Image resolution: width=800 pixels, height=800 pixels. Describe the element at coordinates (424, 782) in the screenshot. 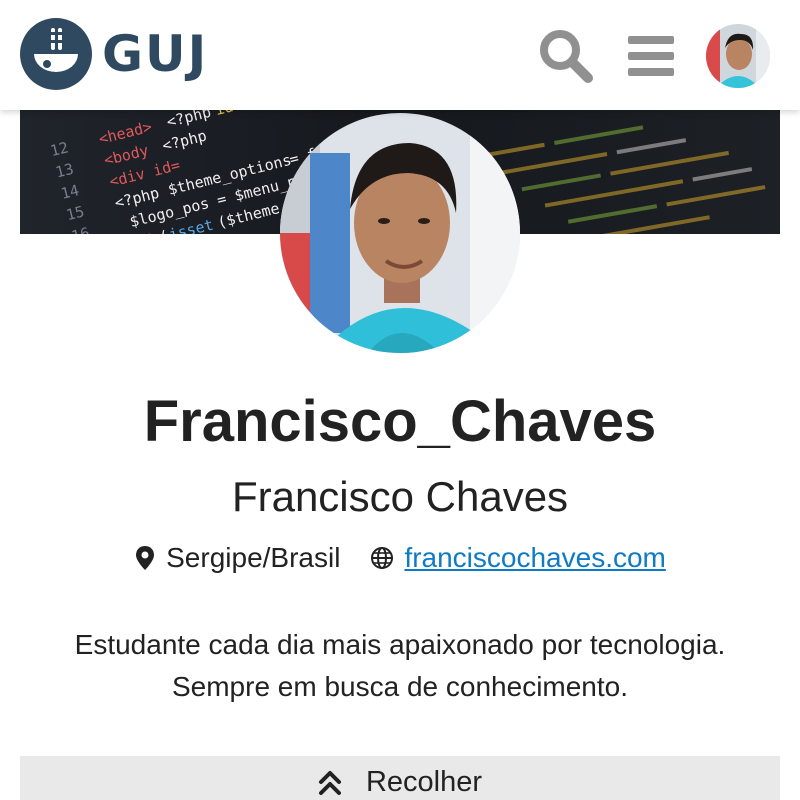

I see `collapse-label: Recolher` at that location.